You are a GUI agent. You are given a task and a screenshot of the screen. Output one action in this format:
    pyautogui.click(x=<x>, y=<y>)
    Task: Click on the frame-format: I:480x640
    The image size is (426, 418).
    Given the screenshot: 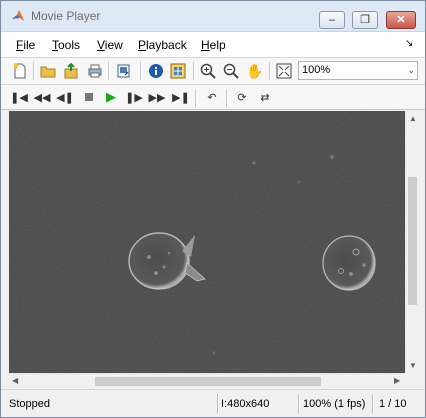 What is the action you would take?
    pyautogui.click(x=245, y=404)
    